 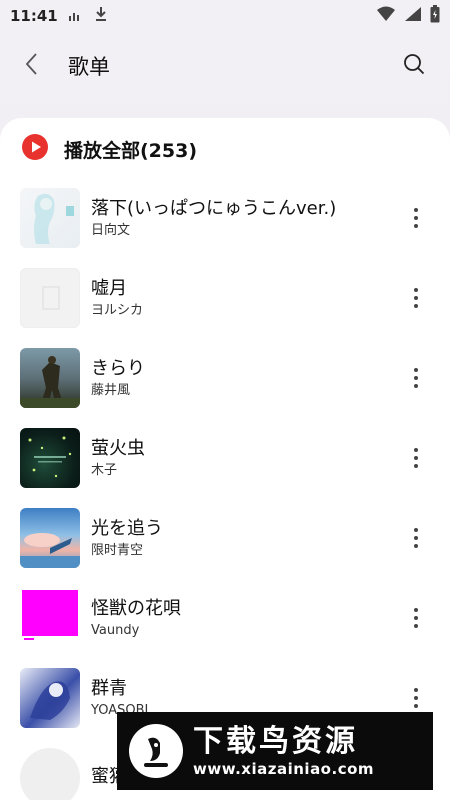 What do you see at coordinates (244, 378) in the screenshot?
I see `song-info: きらり 藤井風` at bounding box center [244, 378].